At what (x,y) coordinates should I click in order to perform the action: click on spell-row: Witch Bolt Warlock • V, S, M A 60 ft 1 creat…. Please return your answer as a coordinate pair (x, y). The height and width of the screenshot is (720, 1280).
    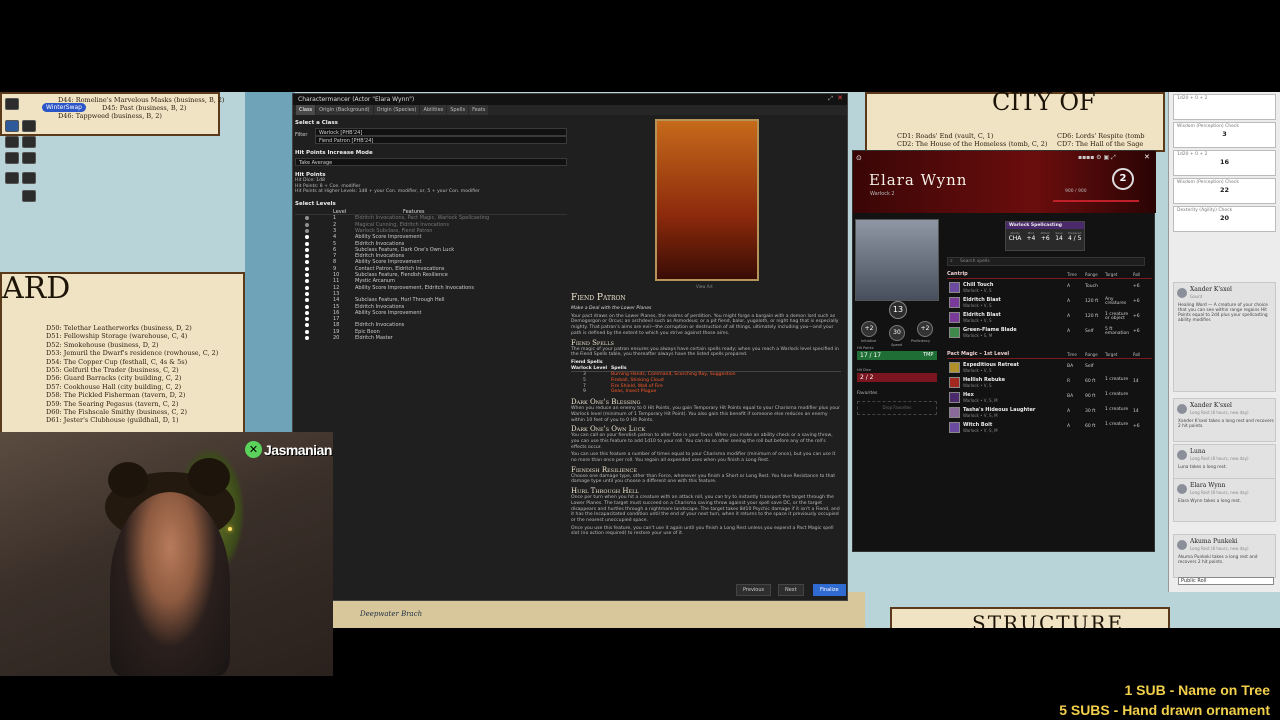
    Looking at the image, I should click on (1049, 428).